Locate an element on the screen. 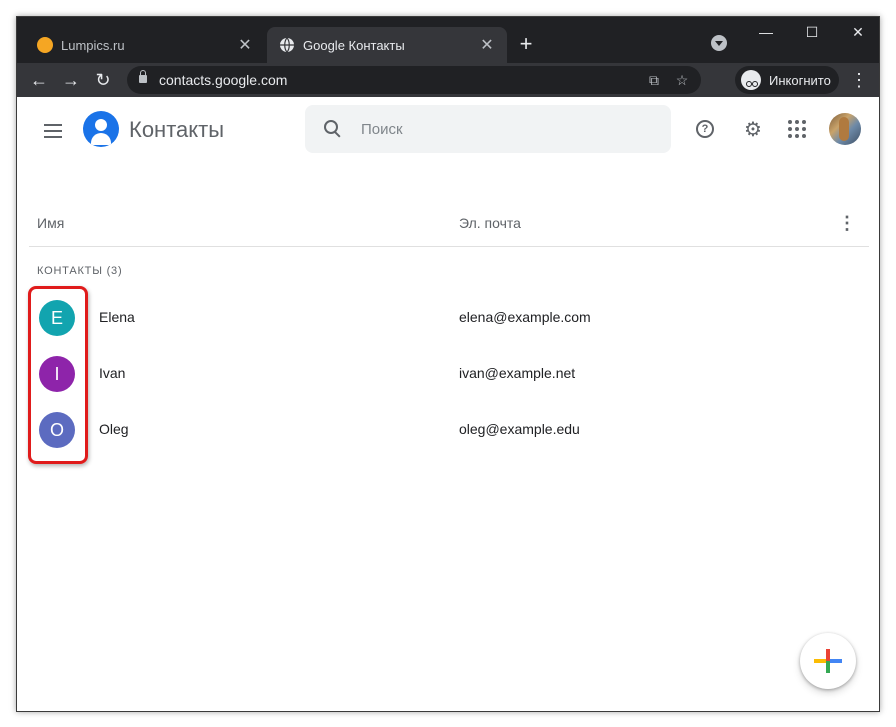  contact-row-ivan: I Ivan ivan@example.net is located at coordinates (449, 374).